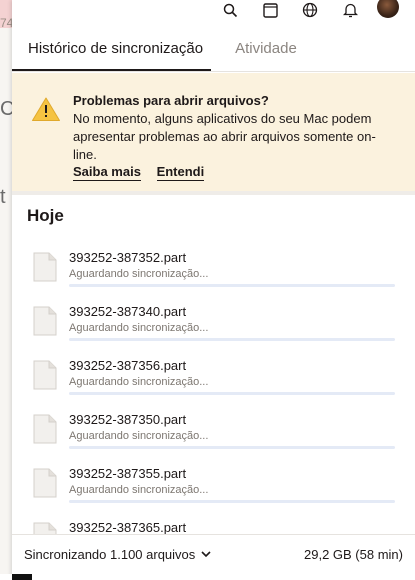 This screenshot has width=415, height=580. Describe the element at coordinates (207, 577) in the screenshot. I see `bottom-edge` at that location.